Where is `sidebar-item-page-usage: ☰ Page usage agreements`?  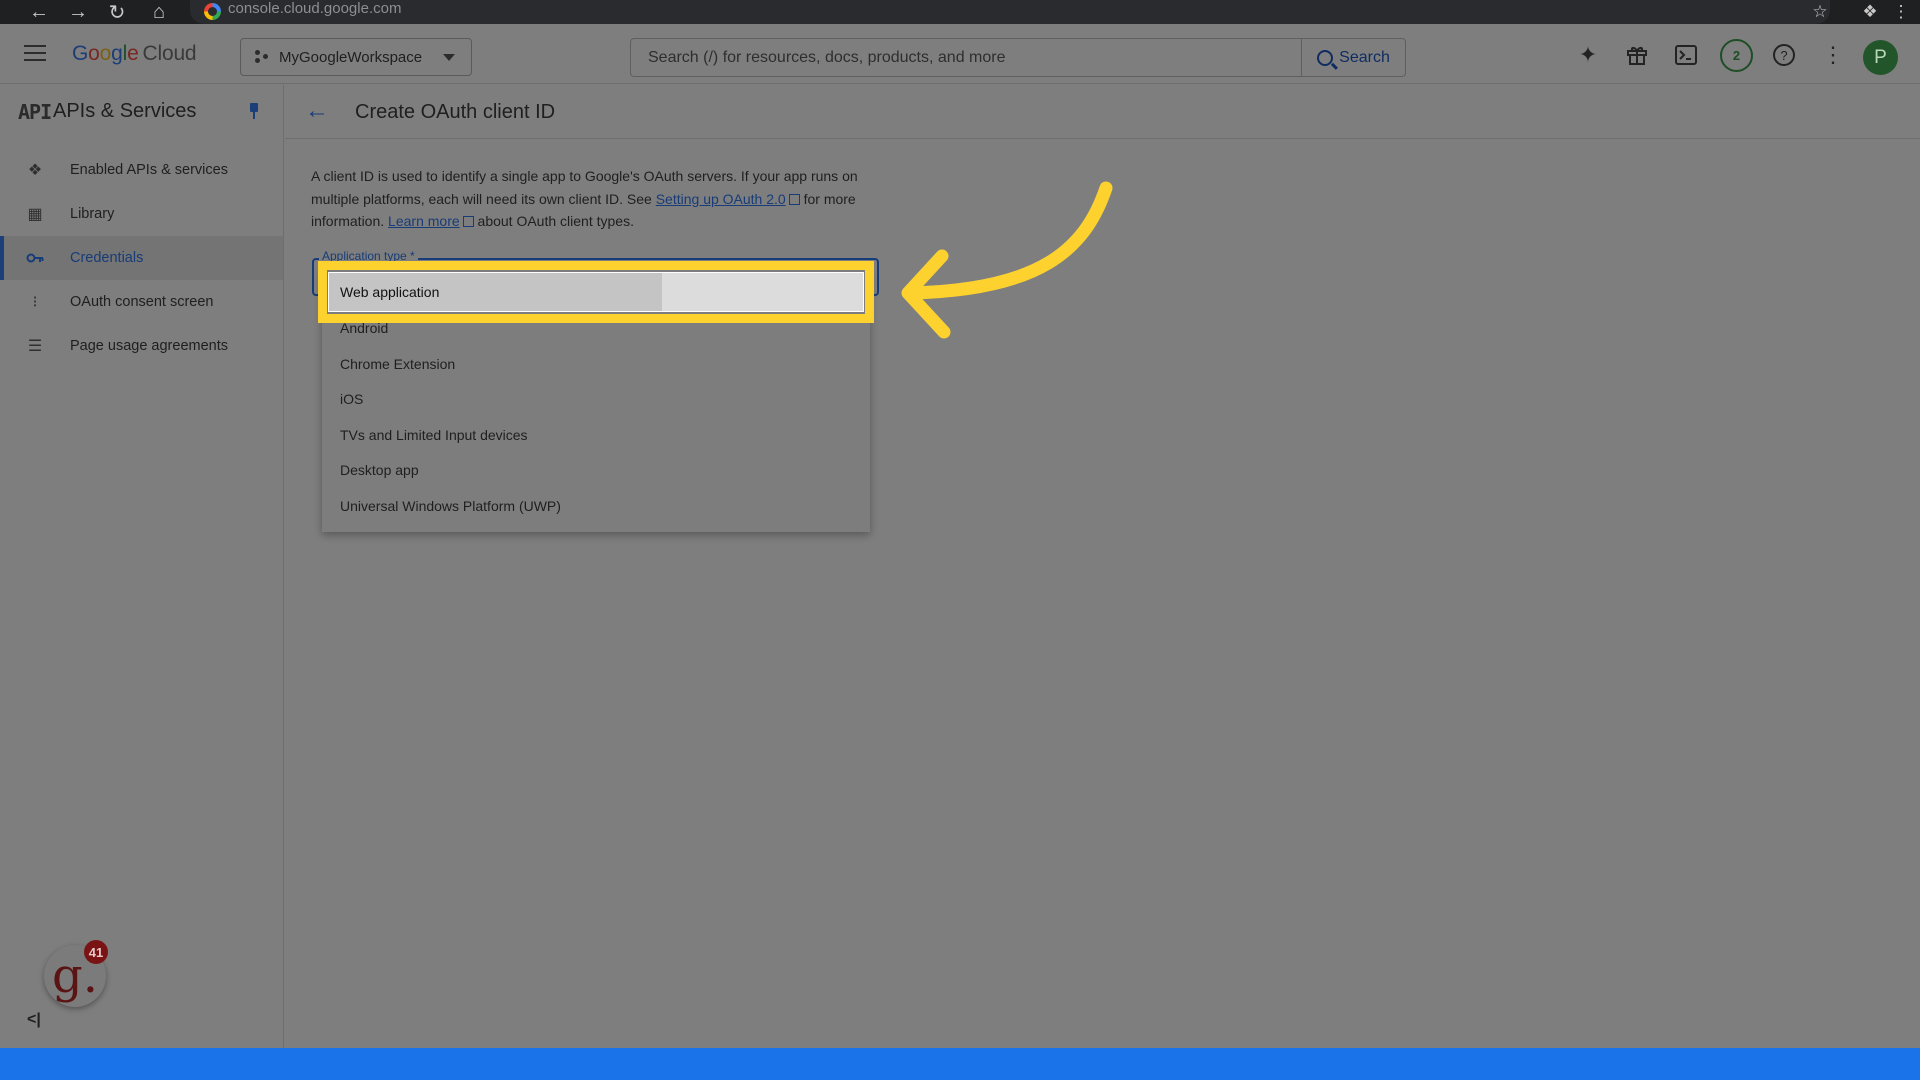 sidebar-item-page-usage: ☰ Page usage agreements is located at coordinates (141, 346).